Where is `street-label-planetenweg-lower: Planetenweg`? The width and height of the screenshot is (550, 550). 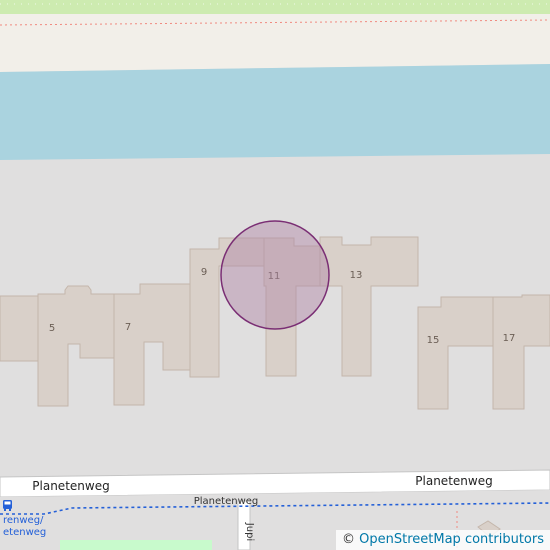 street-label-planetenweg-lower: Planetenweg is located at coordinates (226, 501).